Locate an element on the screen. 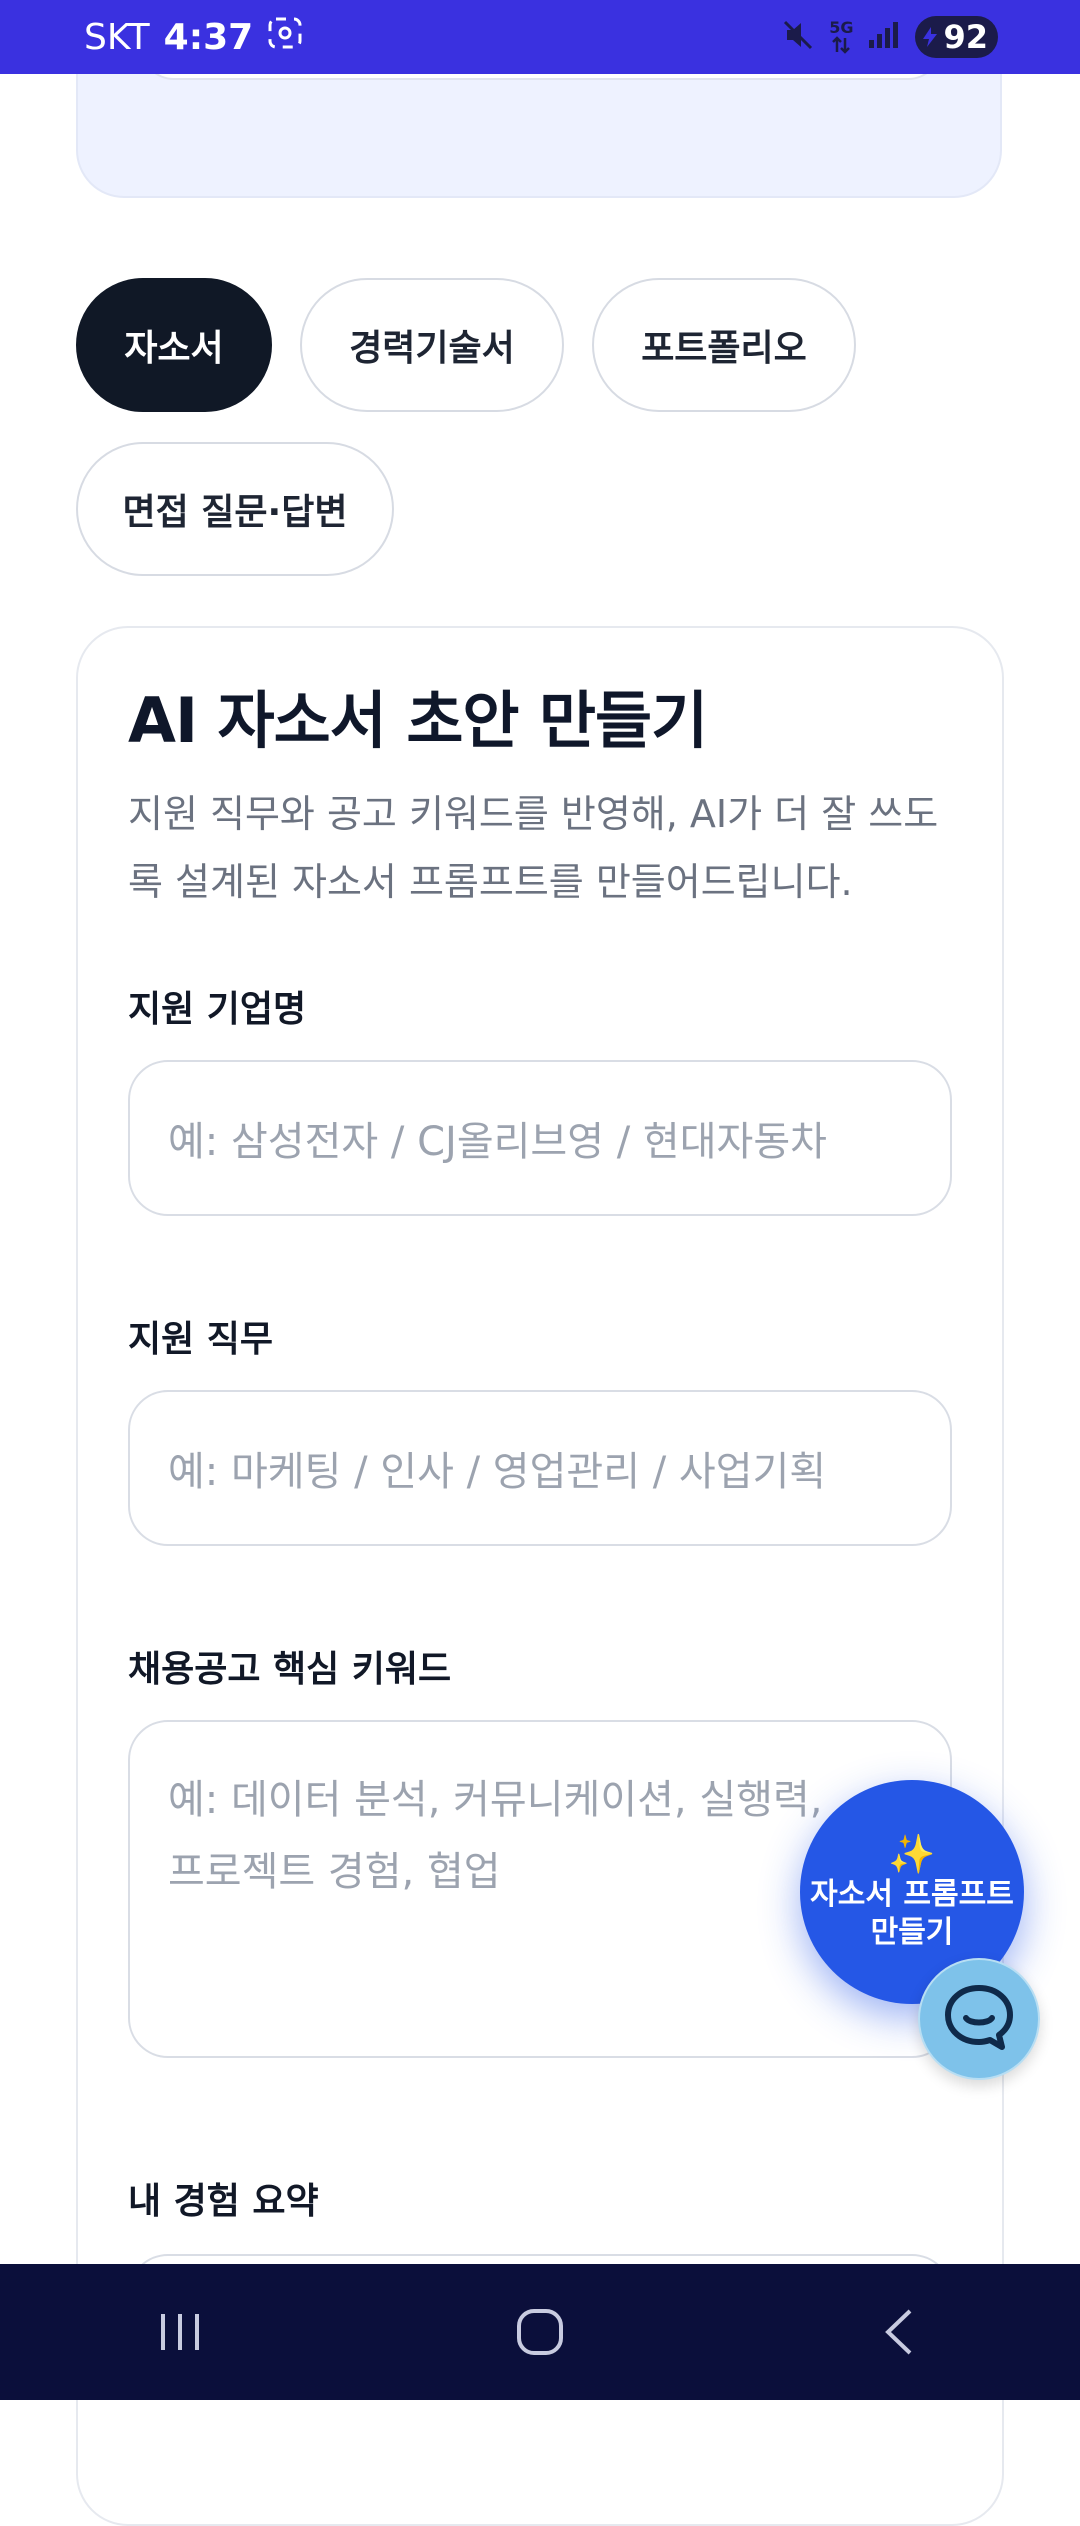 The height and width of the screenshot is (2526, 1080). form-title: AI 자소서 초안 만들기 is located at coordinates (418, 720).